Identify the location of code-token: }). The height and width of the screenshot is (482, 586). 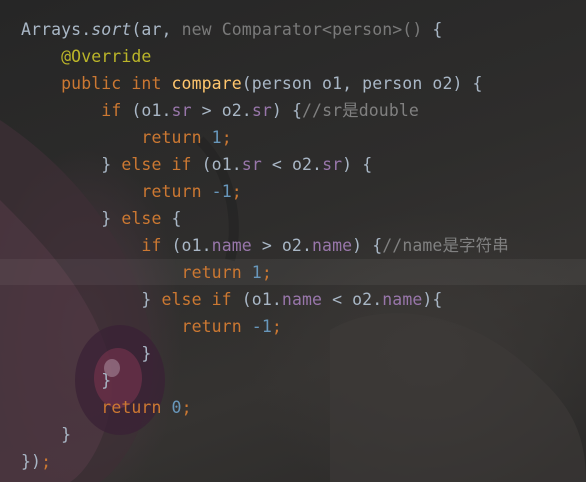
(31, 461).